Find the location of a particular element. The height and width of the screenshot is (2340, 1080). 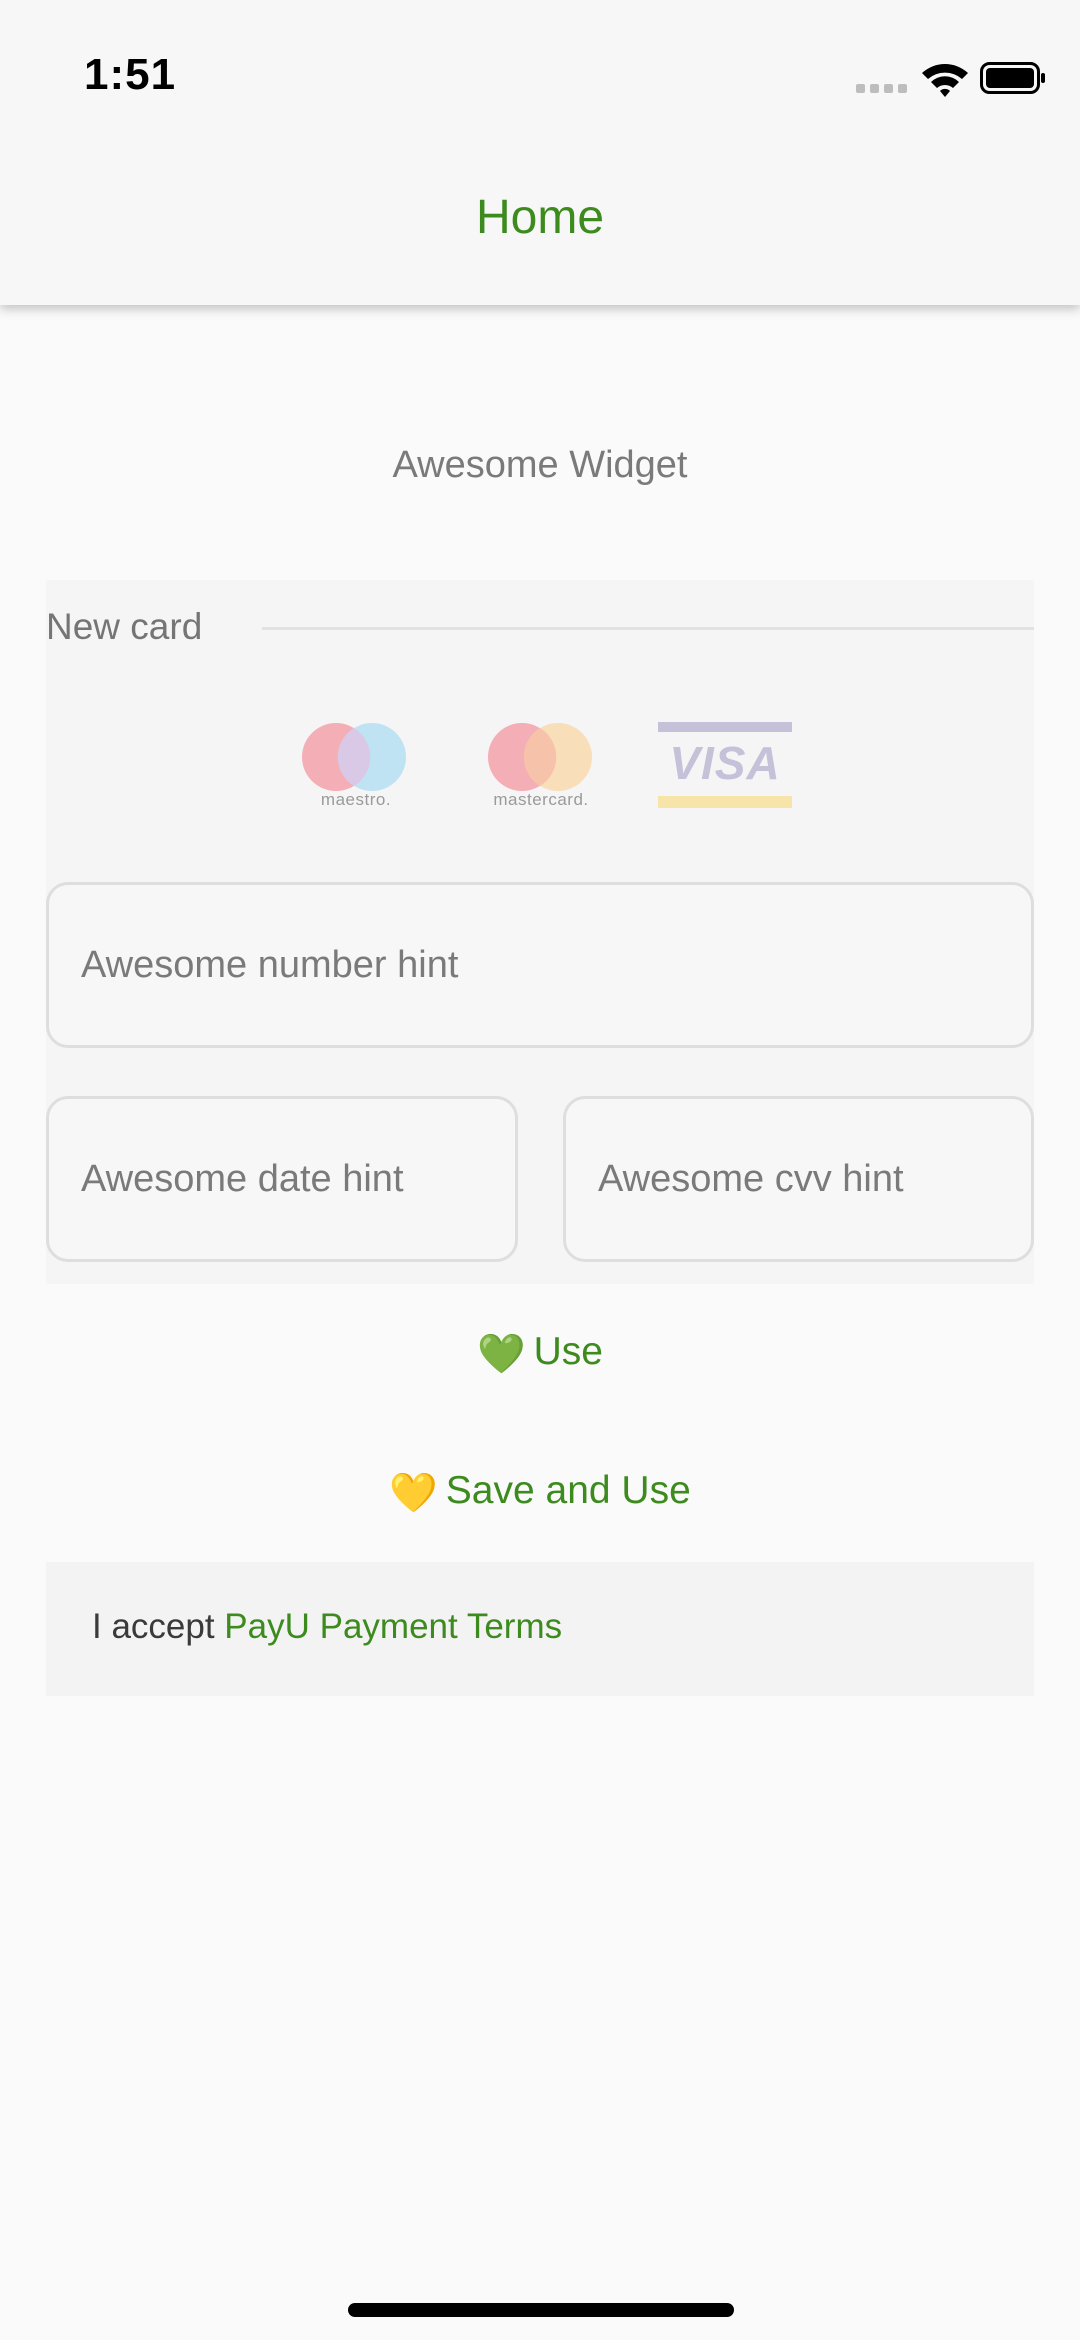

mastercard-logo-icon: mastercard. is located at coordinates (541, 768).